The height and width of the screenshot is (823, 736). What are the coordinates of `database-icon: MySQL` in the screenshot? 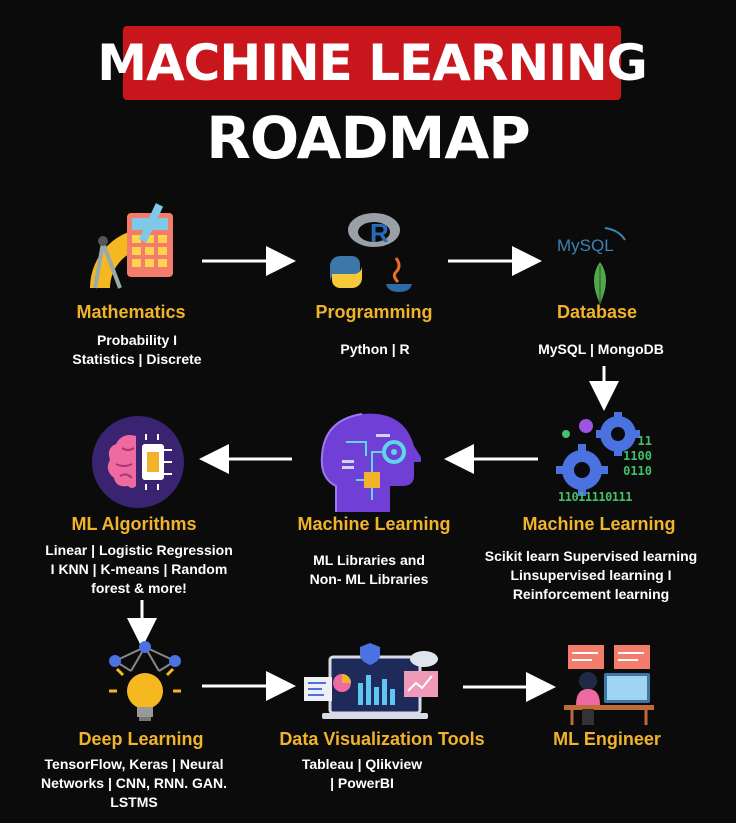 It's located at (600, 264).